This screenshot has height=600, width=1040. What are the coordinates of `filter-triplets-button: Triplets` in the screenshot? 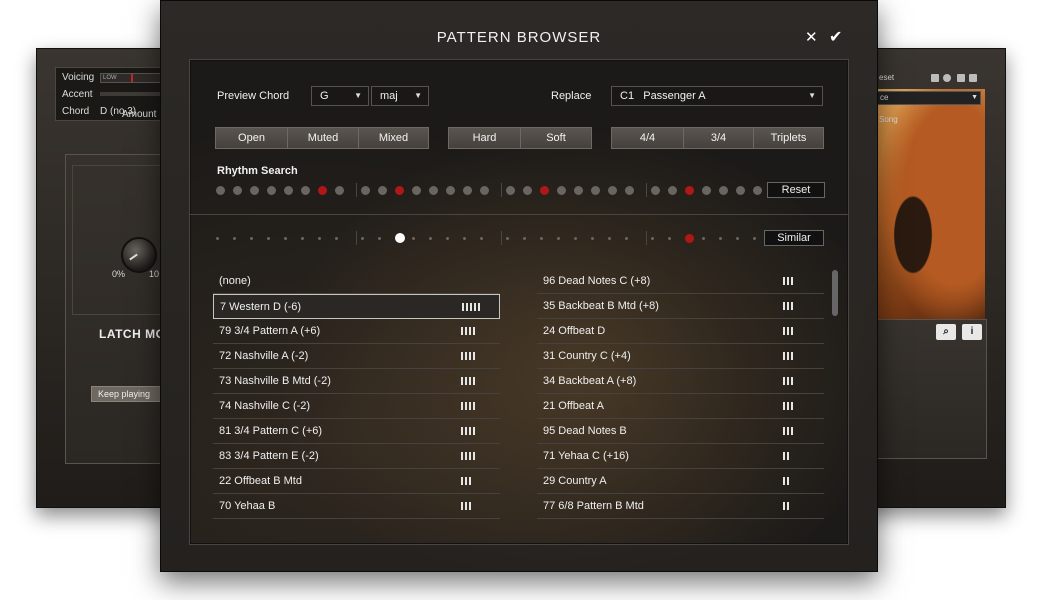 It's located at (788, 138).